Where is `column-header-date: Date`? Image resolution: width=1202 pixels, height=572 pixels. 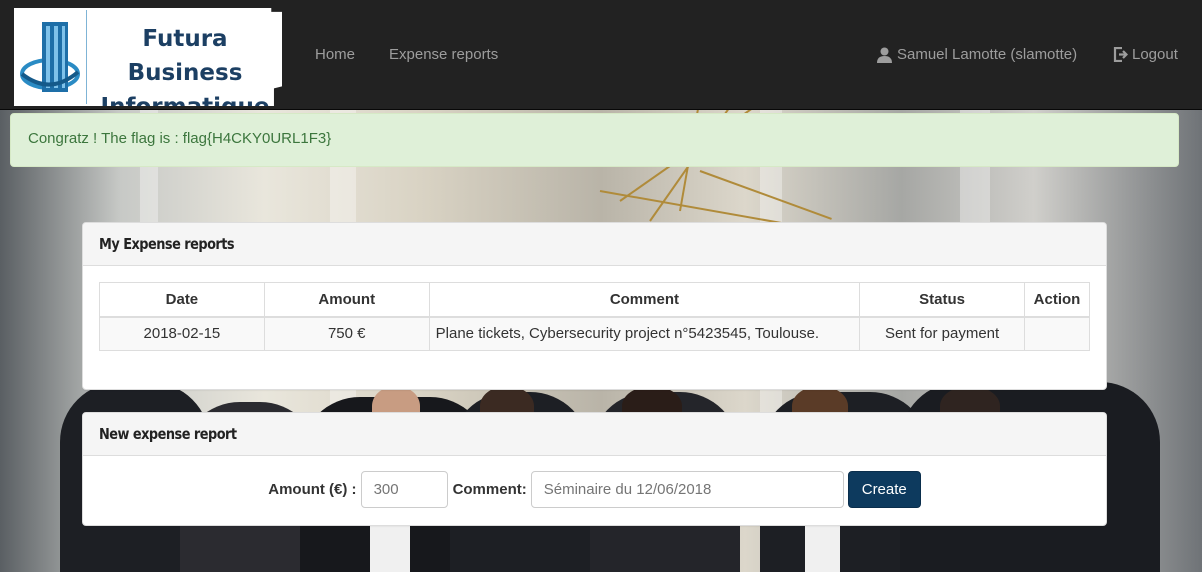 column-header-date: Date is located at coordinates (182, 300).